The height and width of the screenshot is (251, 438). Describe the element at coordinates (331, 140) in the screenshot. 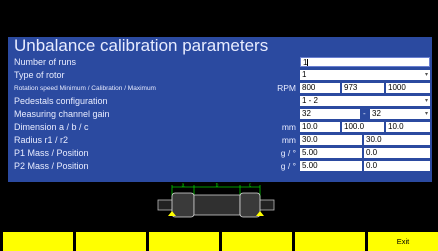

I see `radius-r1-input: 30.0` at that location.